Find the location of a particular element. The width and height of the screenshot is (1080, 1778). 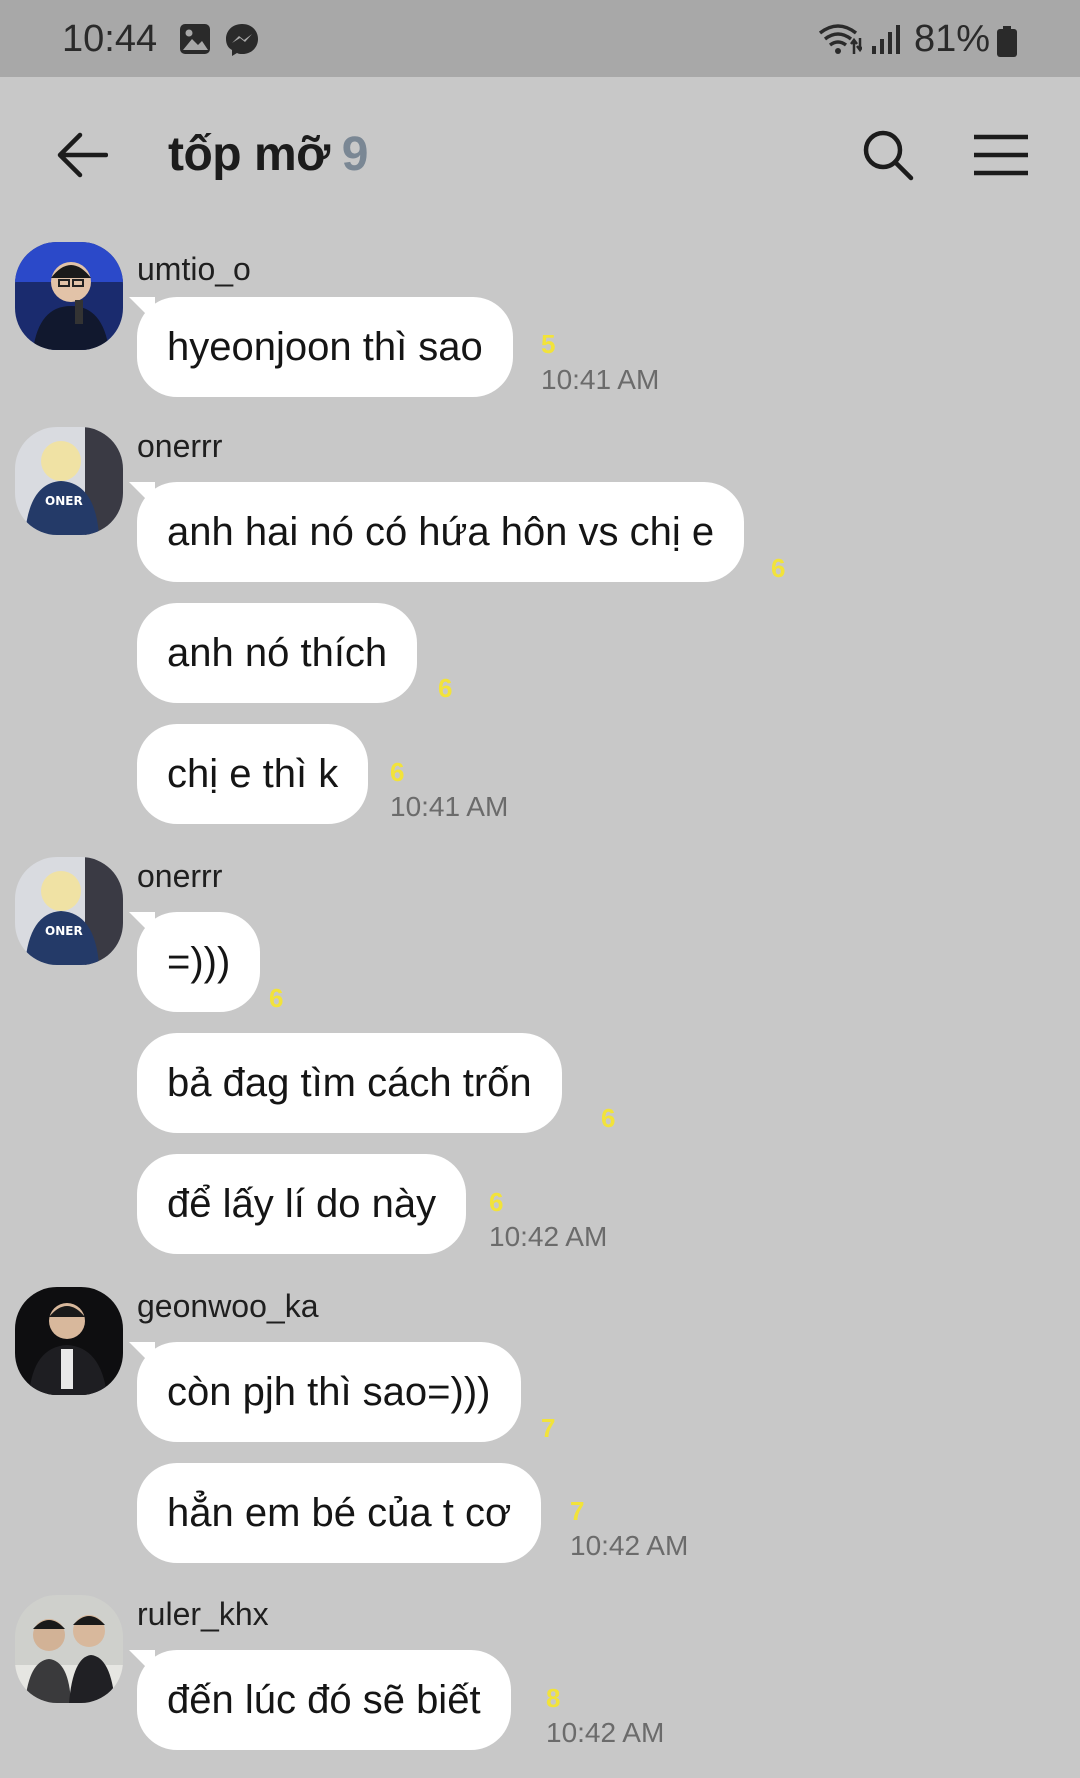

gallery-icon is located at coordinates (195, 39).